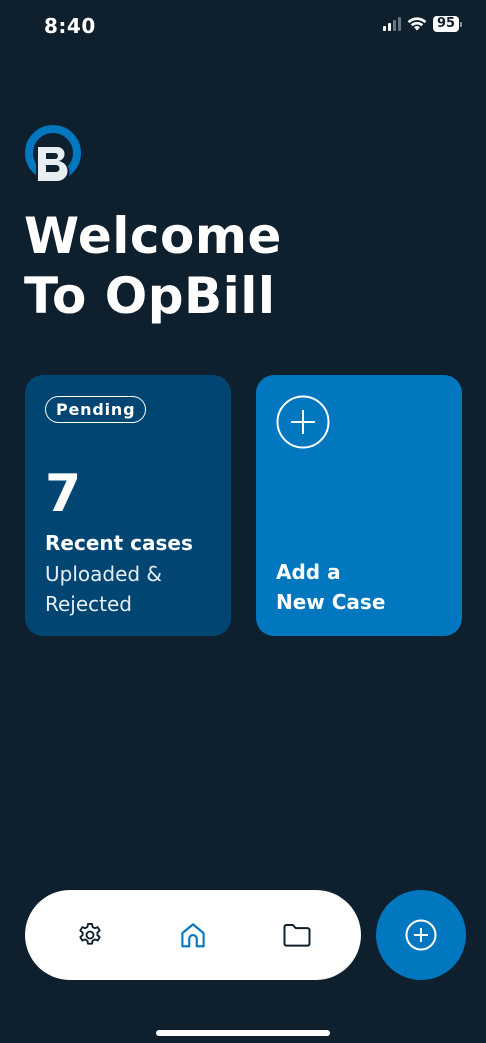  I want to click on pending-count: 7, so click(63, 494).